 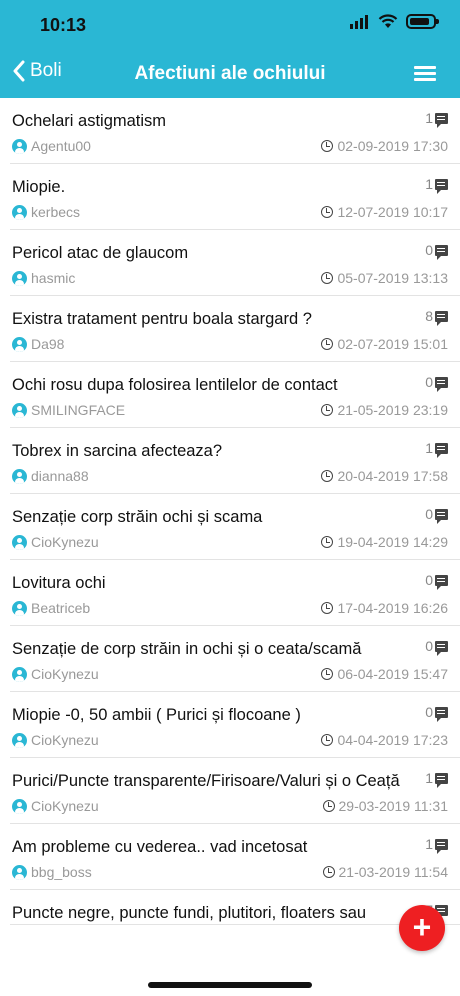 I want to click on hamburger-icon-line, so click(x=425, y=73).